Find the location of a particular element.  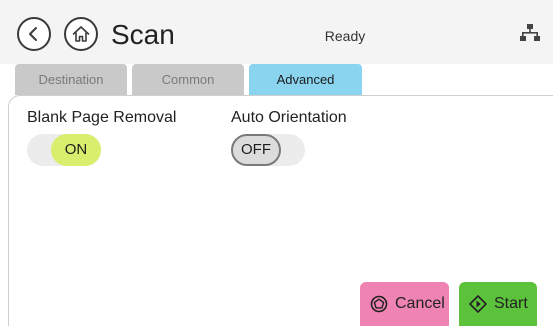

blank-page-removal-label: Blank Page Removal is located at coordinates (102, 117).